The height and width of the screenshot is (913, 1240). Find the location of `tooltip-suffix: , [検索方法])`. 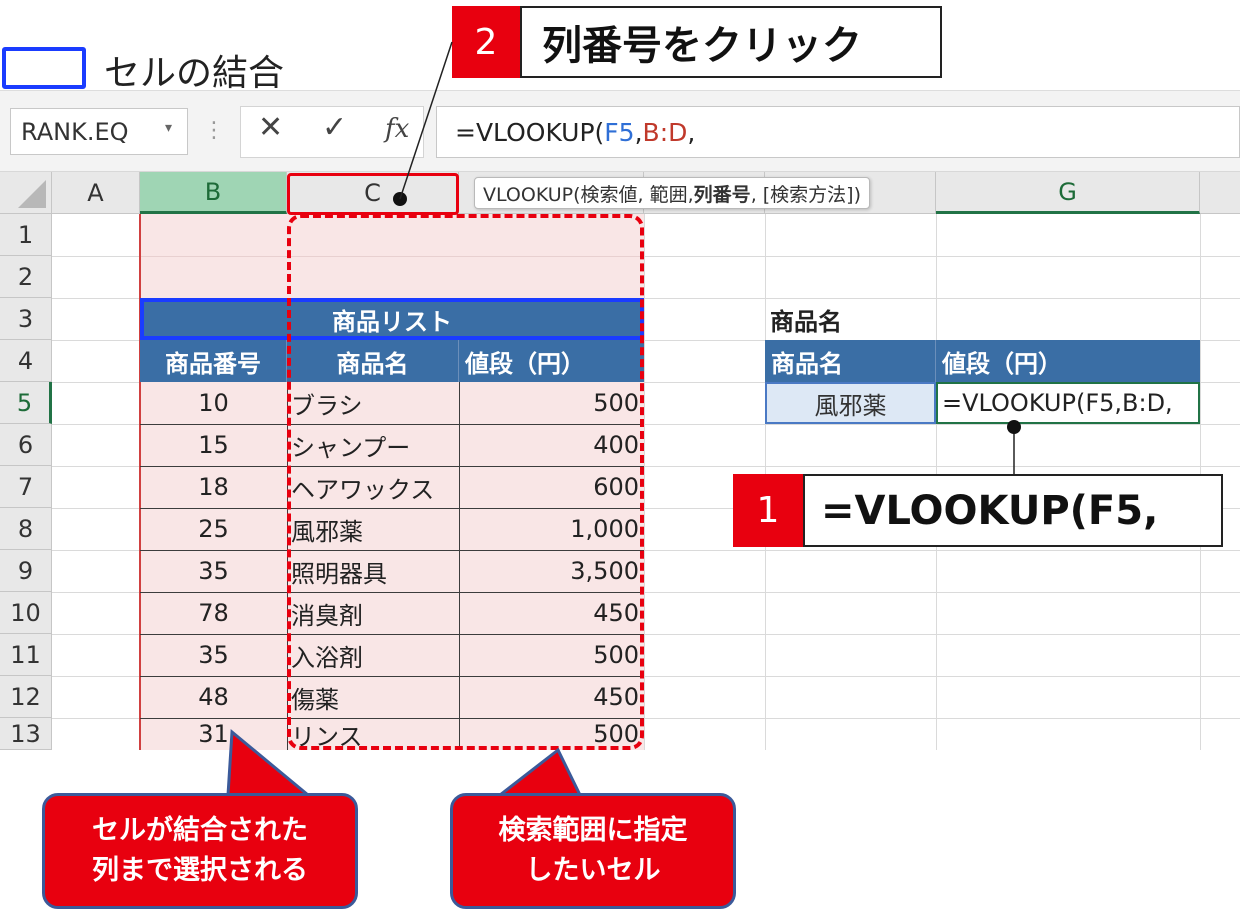

tooltip-suffix: , [検索方法]) is located at coordinates (806, 194).